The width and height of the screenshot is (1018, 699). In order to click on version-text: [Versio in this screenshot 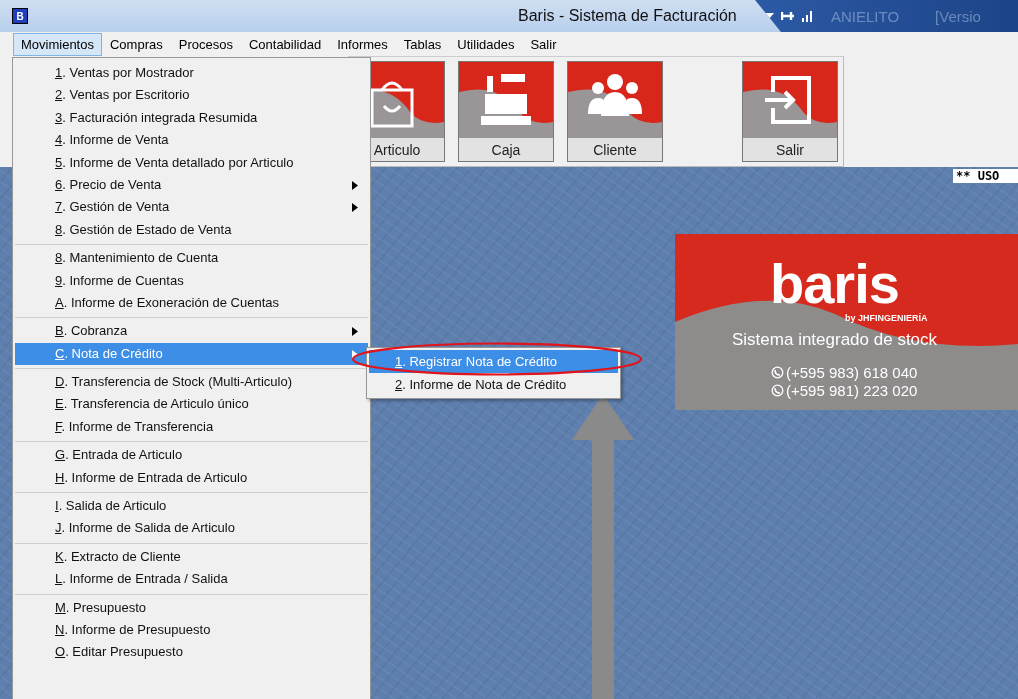, I will do `click(958, 16)`.